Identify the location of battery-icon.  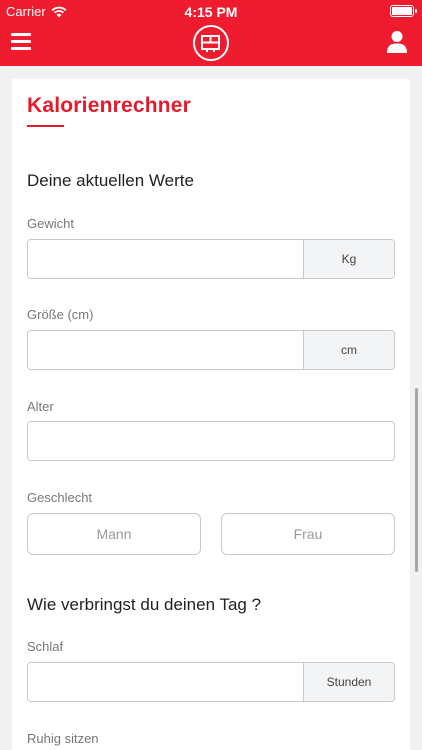
(403, 11).